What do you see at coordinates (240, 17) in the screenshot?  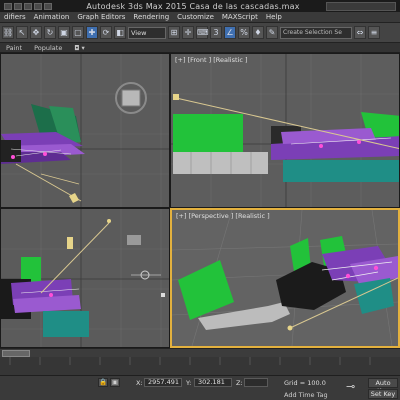 I see `menu-maxscript: MAXScript` at bounding box center [240, 17].